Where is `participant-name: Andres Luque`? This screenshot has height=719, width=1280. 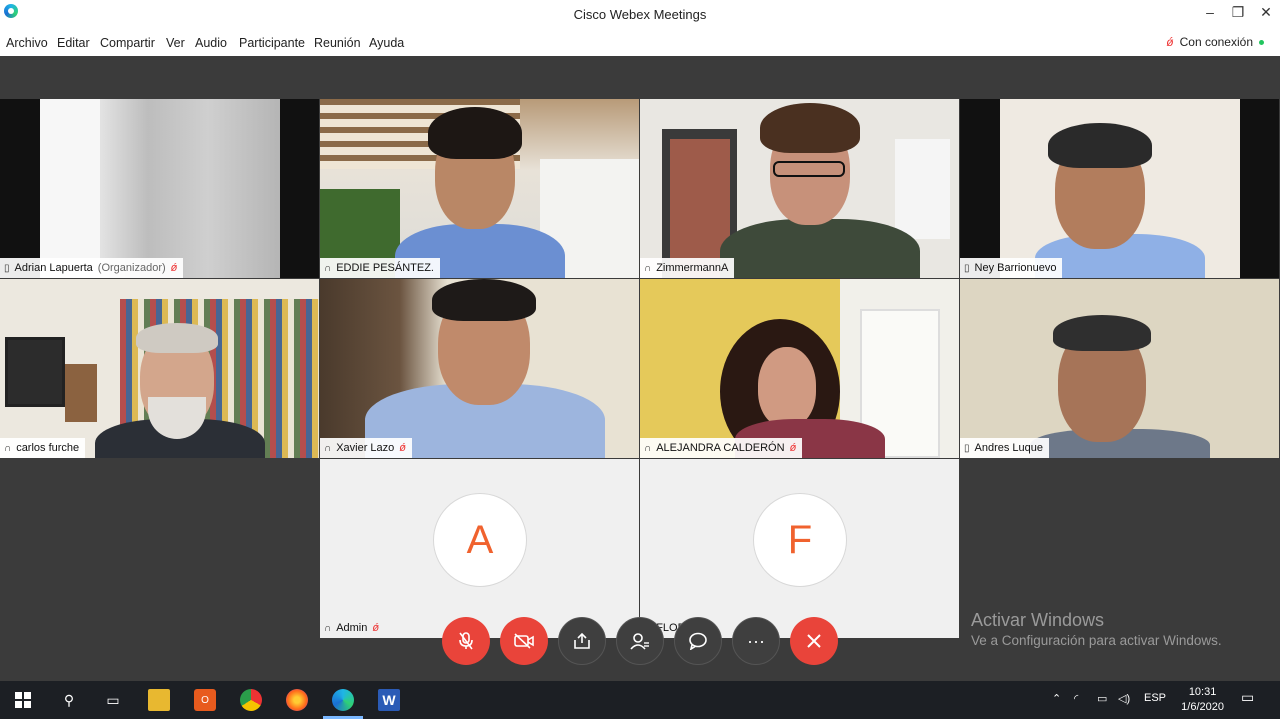 participant-name: Andres Luque is located at coordinates (1009, 448).